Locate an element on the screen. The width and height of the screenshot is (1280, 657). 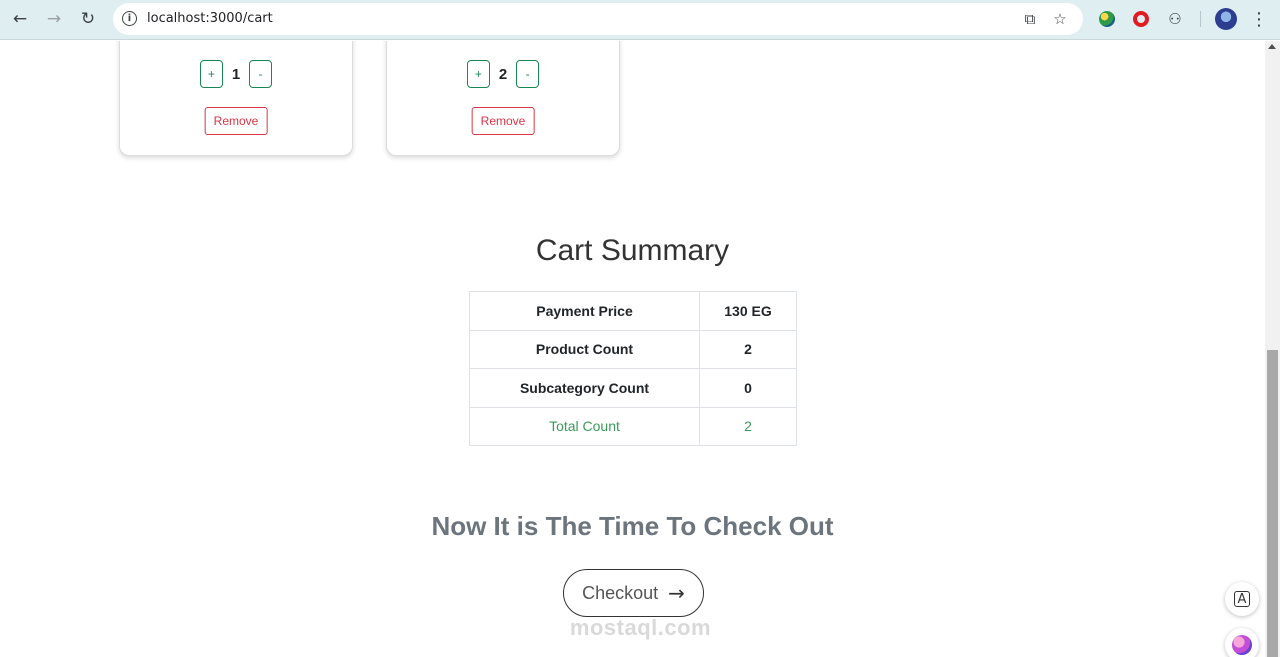
table-row: Product Count 2 is located at coordinates (633, 349).